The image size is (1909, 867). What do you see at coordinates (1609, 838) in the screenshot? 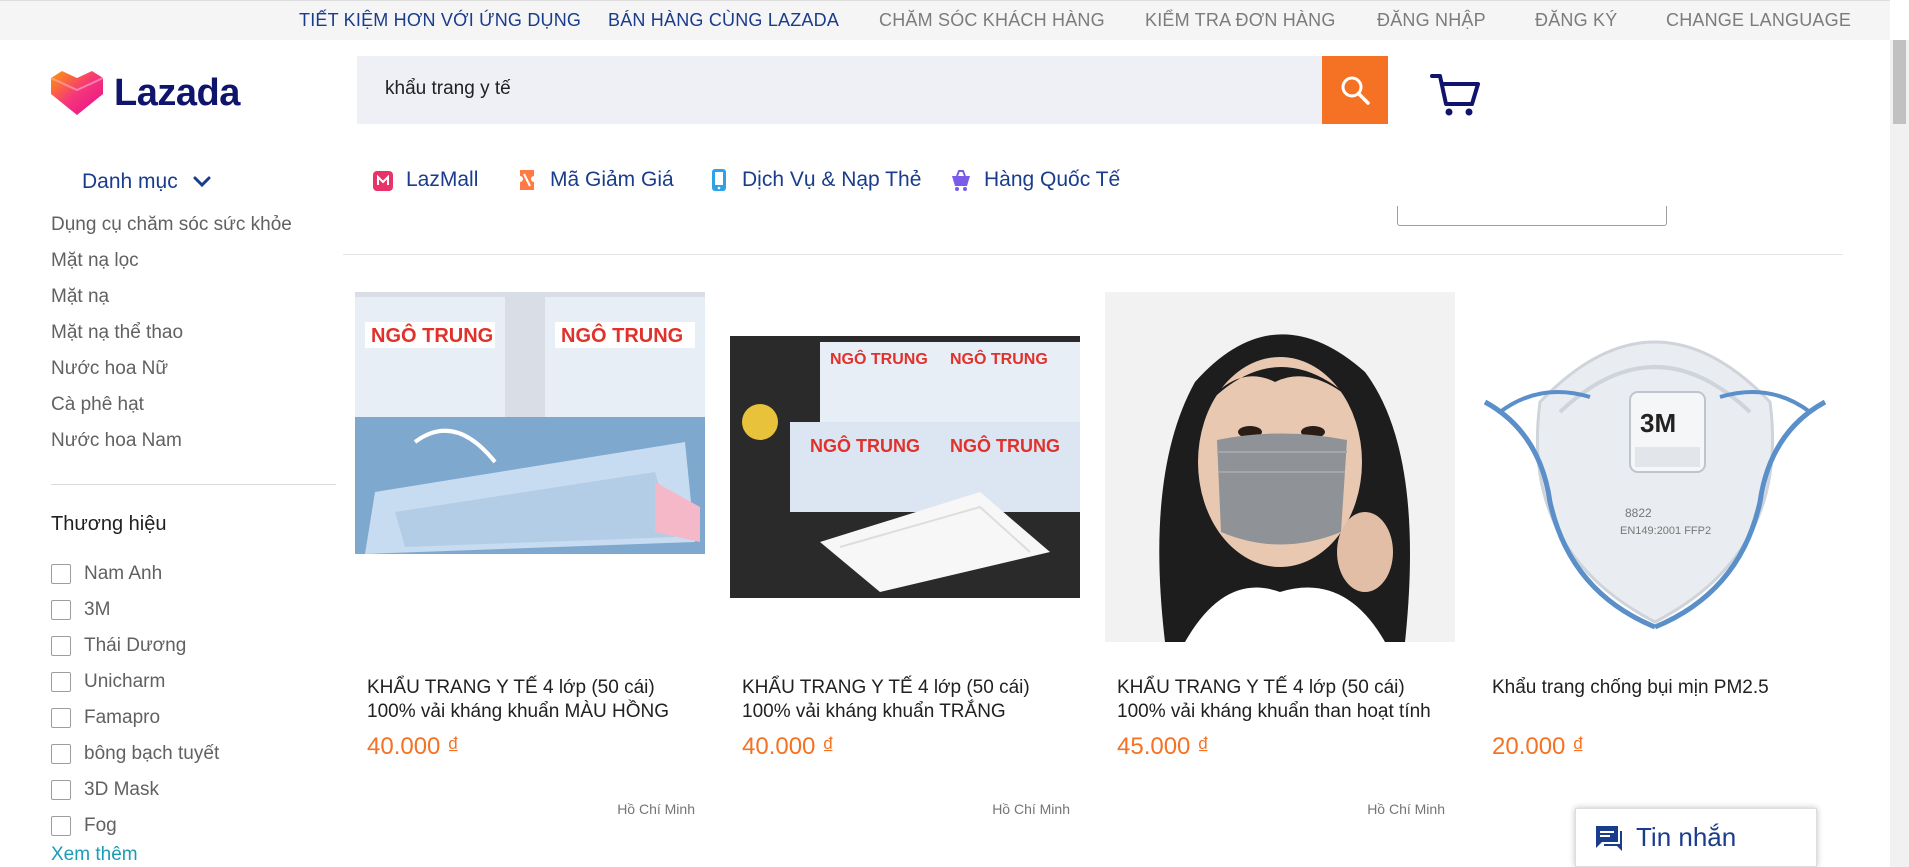
I see `chat-icon` at bounding box center [1609, 838].